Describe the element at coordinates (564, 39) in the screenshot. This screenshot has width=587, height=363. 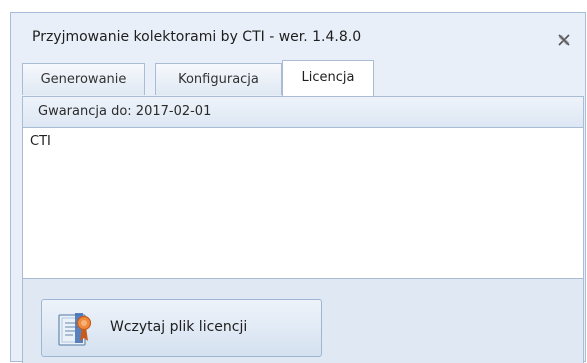
I see `close-icon` at that location.